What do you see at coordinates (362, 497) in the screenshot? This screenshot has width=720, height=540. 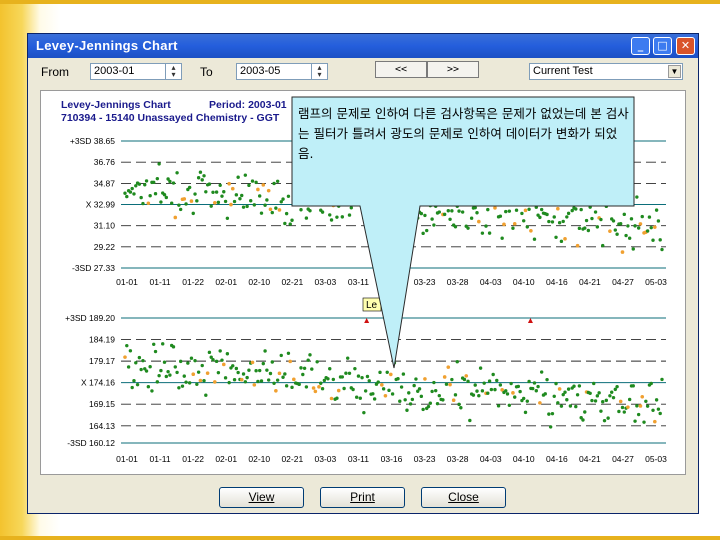 I see `print-button: Print` at bounding box center [362, 497].